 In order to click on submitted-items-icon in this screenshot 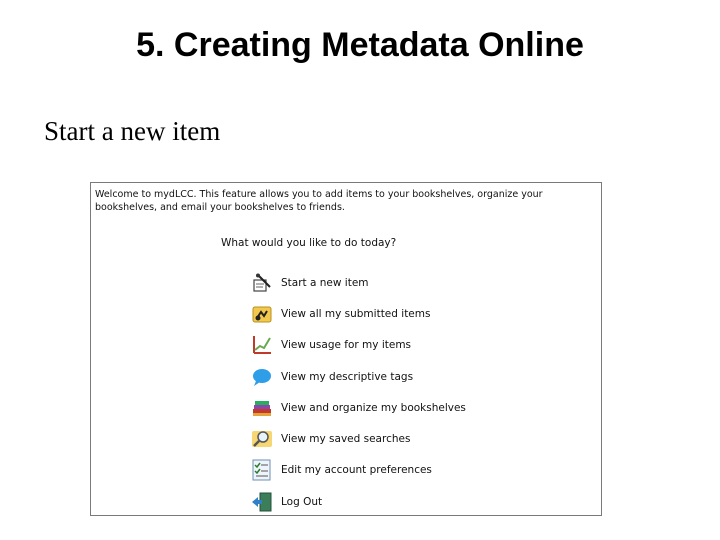, I will do `click(262, 314)`.